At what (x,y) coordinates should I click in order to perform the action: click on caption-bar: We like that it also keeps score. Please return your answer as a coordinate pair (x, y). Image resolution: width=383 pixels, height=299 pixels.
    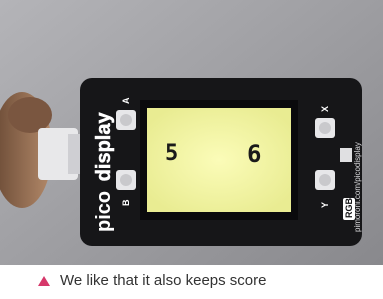
    Looking at the image, I should click on (191, 282).